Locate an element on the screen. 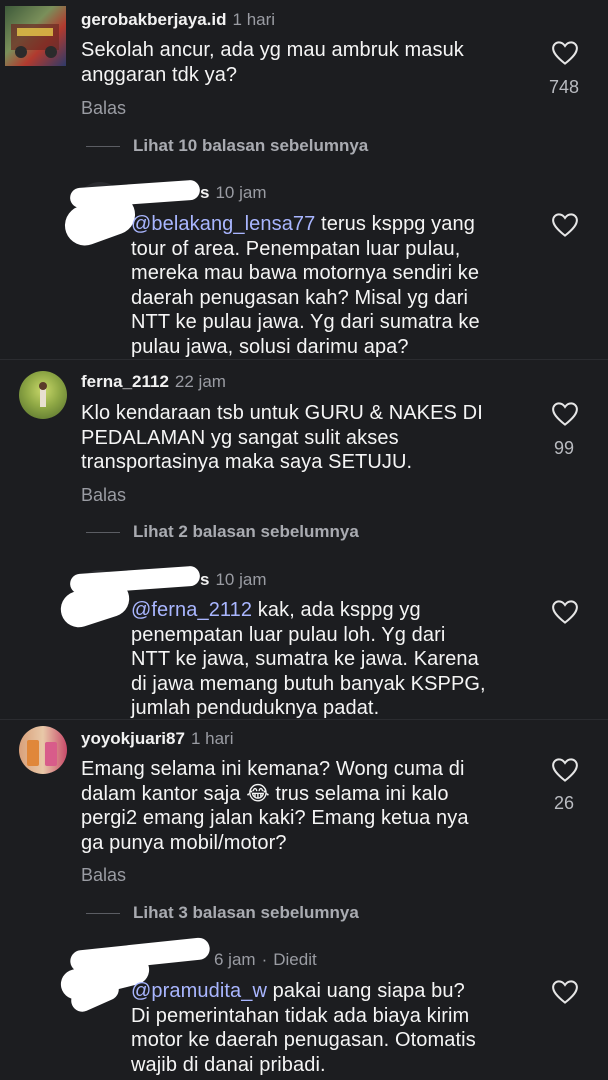 The height and width of the screenshot is (1080, 608). view-previous-replies: Lihat 2 balasan sebelumnya is located at coordinates (222, 532).